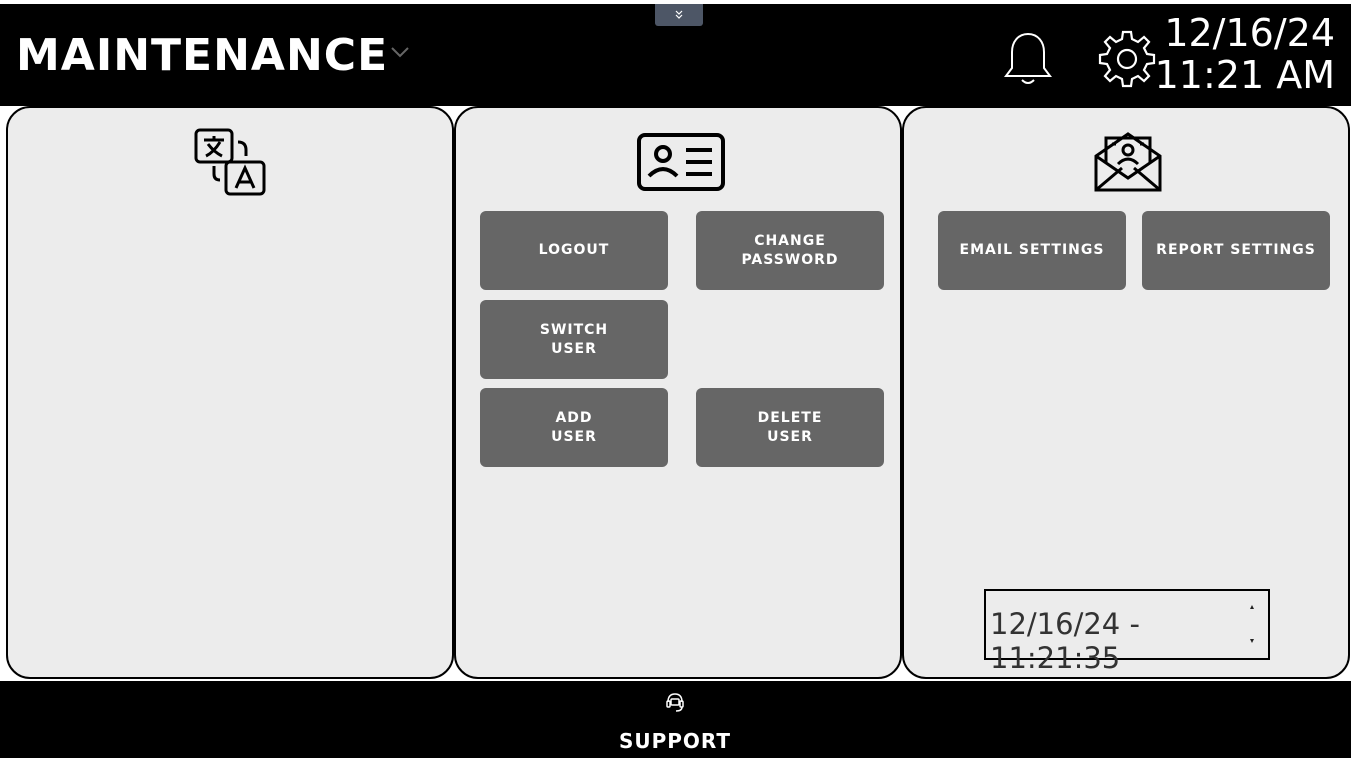 The width and height of the screenshot is (1351, 758). I want to click on delete-user-button: DELETE USER, so click(790, 427).